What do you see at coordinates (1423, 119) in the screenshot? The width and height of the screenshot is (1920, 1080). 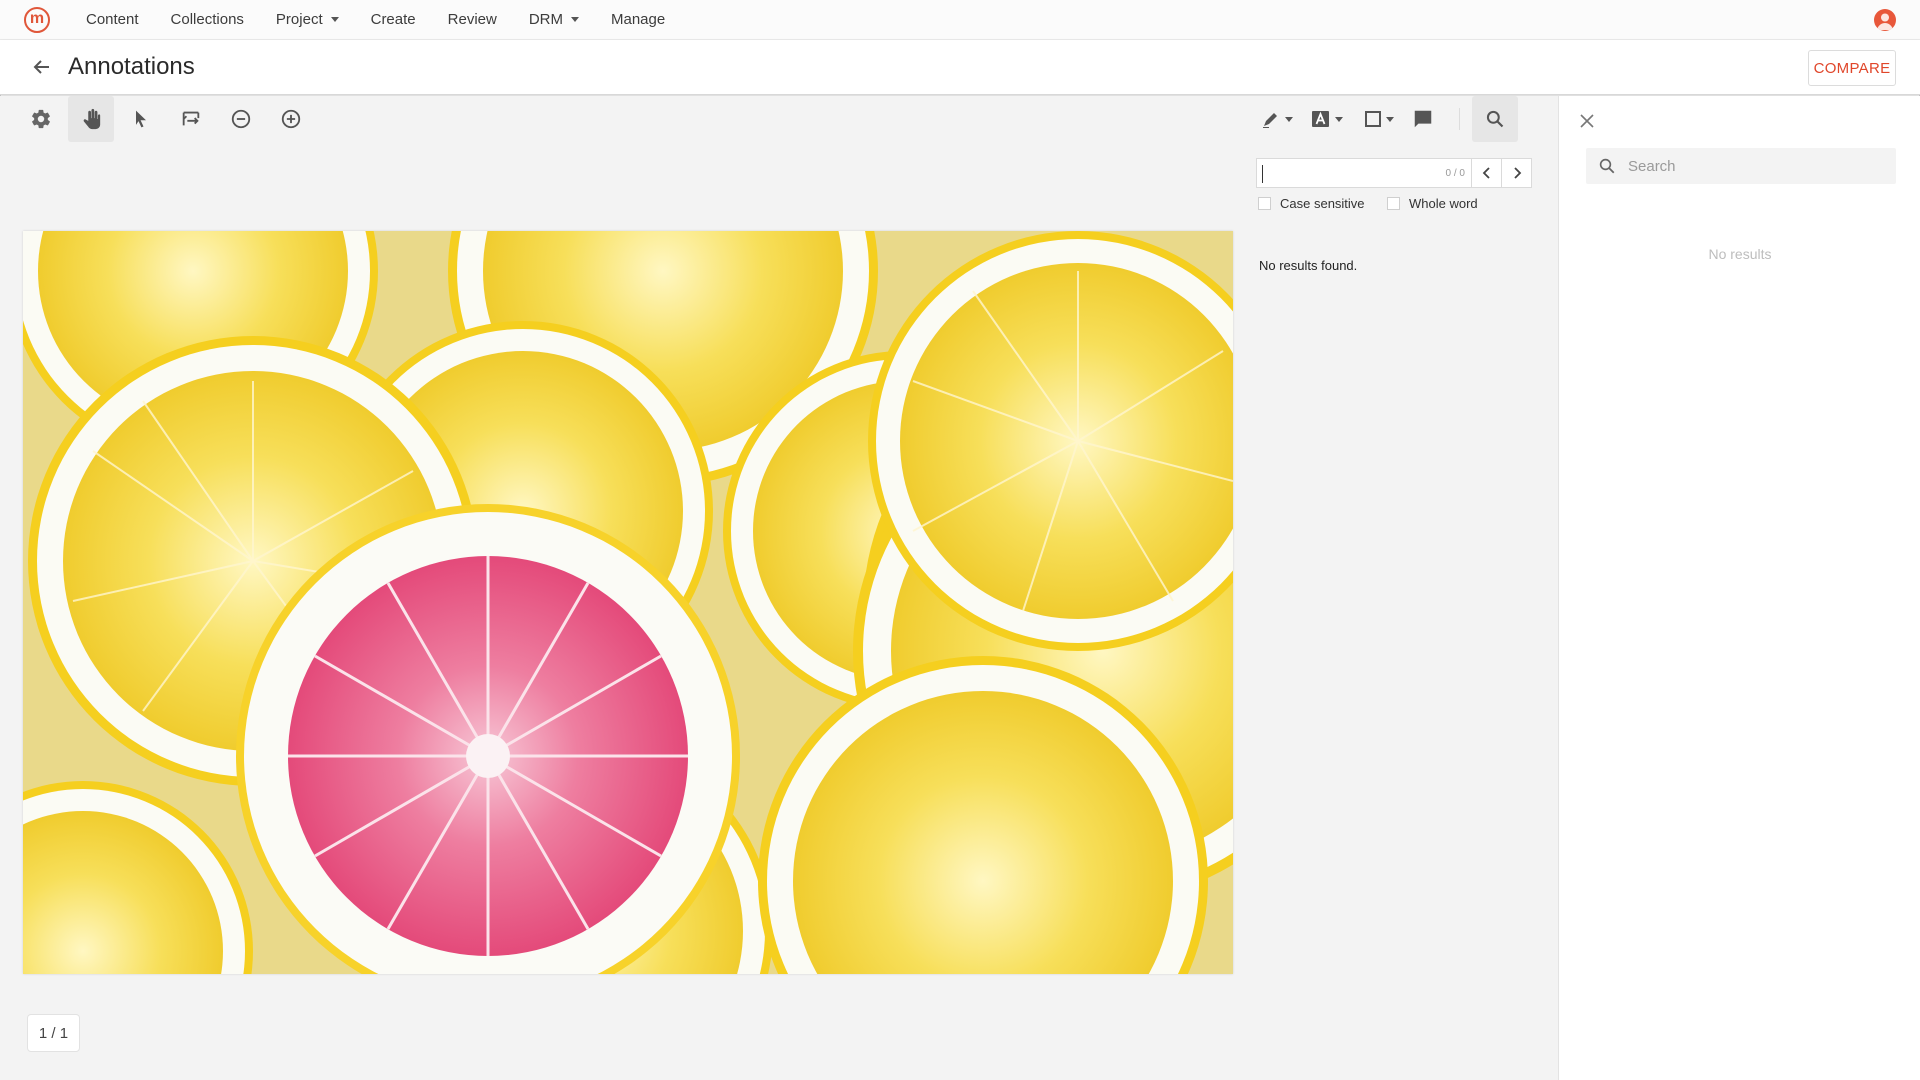 I see `comment-icon` at bounding box center [1423, 119].